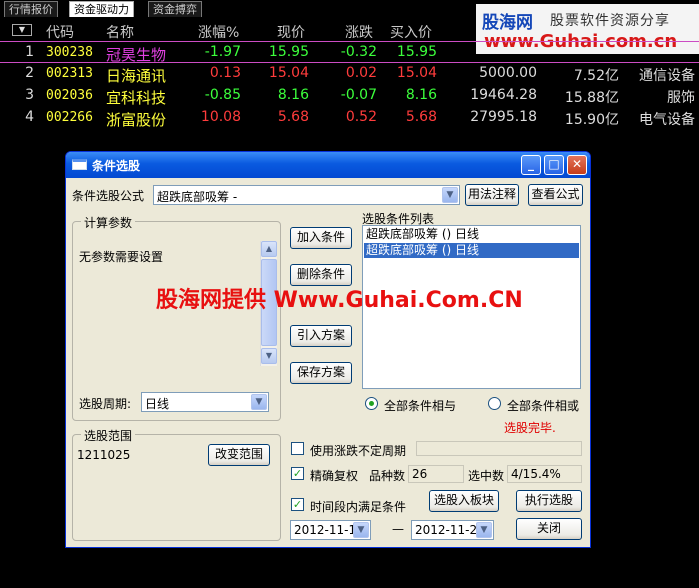  I want to click on import-plan-button: 引入方案, so click(321, 336).